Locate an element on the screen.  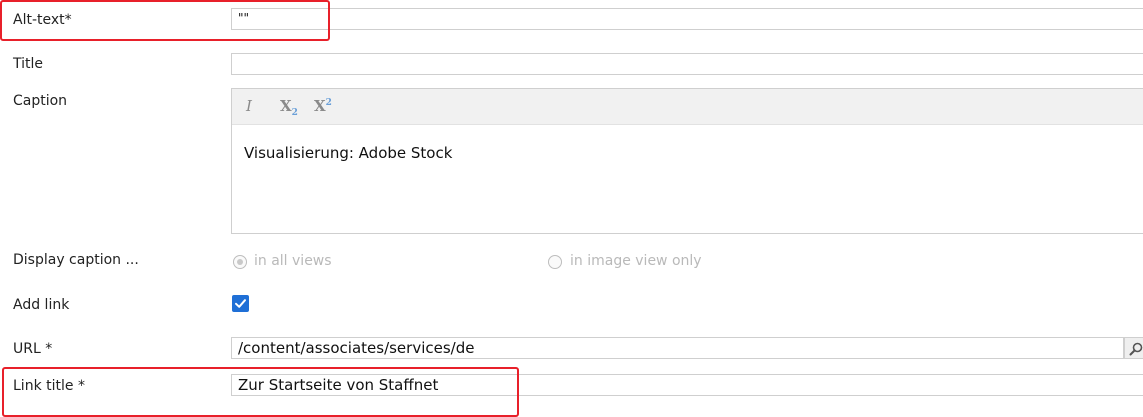
superscript-icon: X2 is located at coordinates (323, 106).